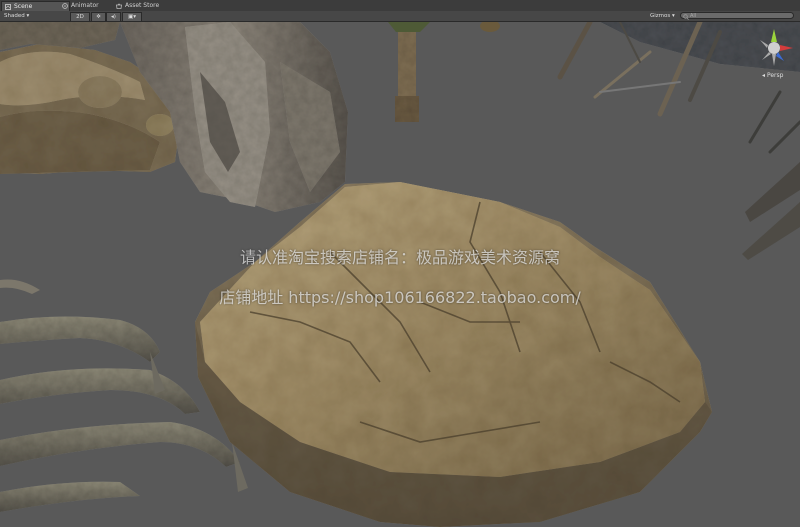  I want to click on gizmos-label: Gizmos, so click(660, 16).